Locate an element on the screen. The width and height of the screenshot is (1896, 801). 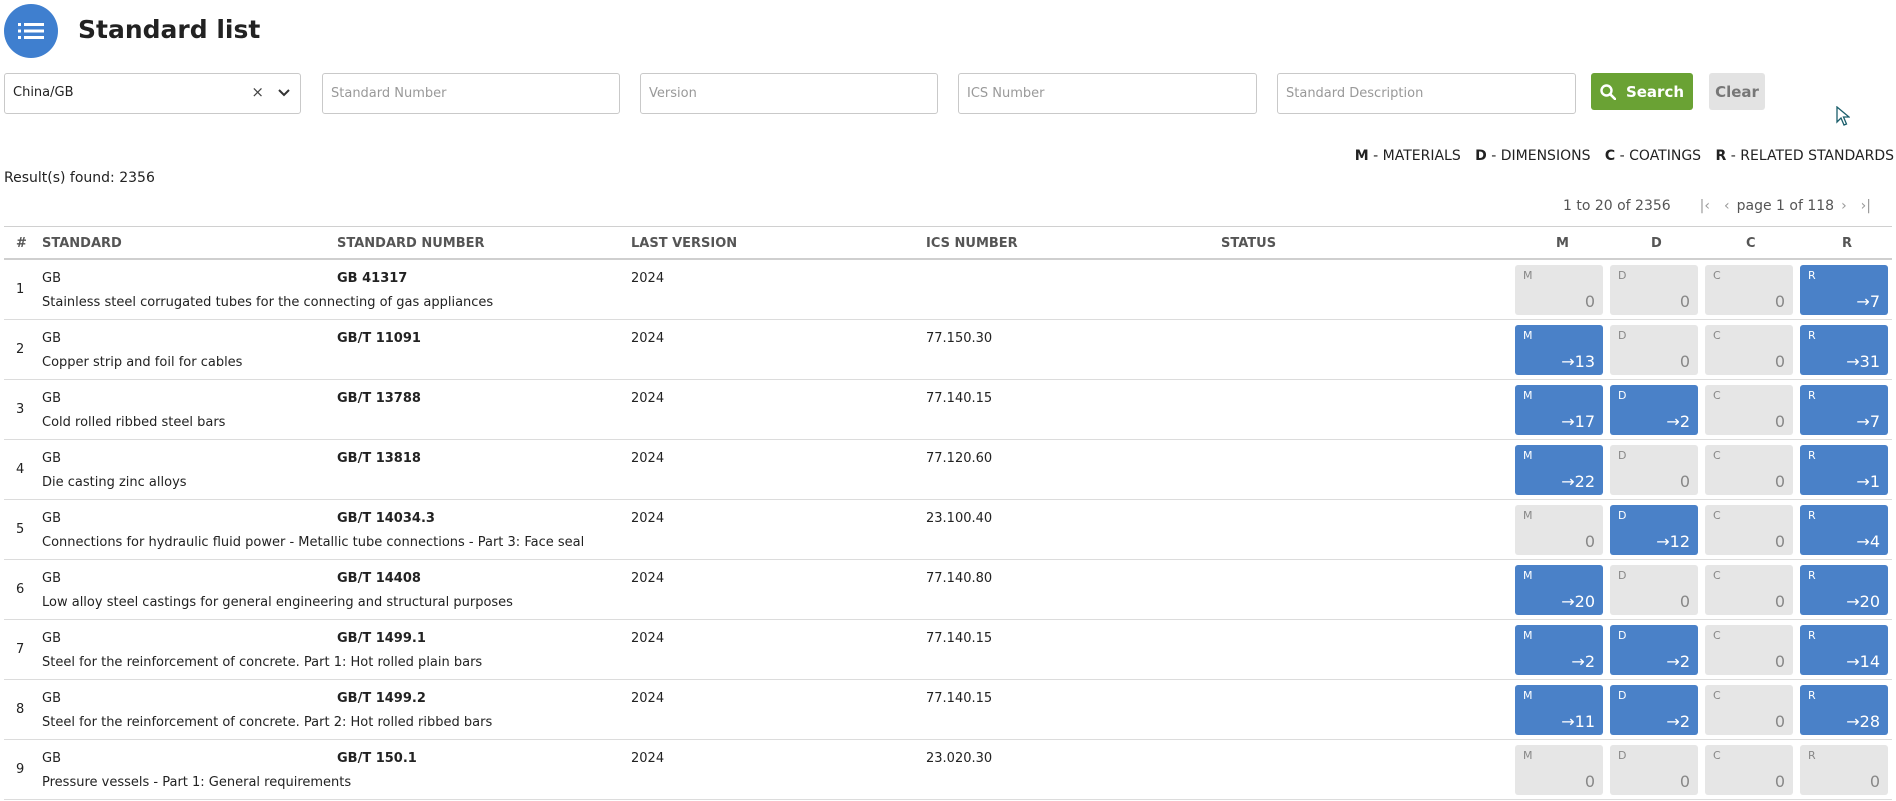
count-box-m: M →17 is located at coordinates (1559, 410).